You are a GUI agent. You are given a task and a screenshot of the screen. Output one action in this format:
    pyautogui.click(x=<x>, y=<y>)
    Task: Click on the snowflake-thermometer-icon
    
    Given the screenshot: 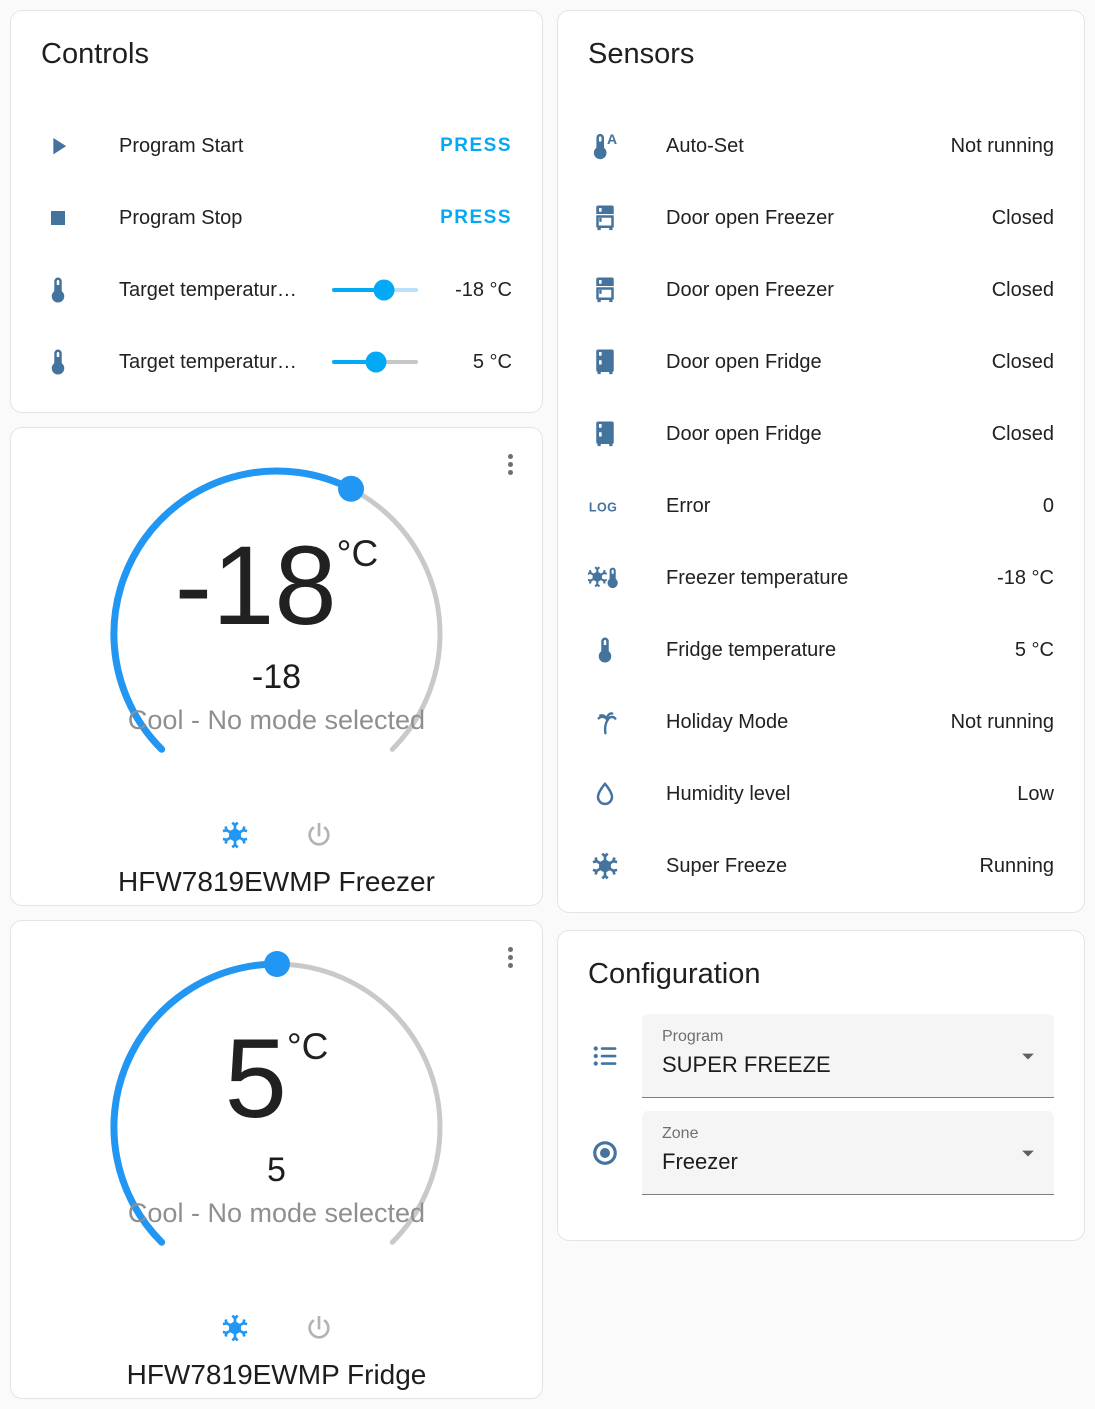 What is the action you would take?
    pyautogui.click(x=605, y=578)
    